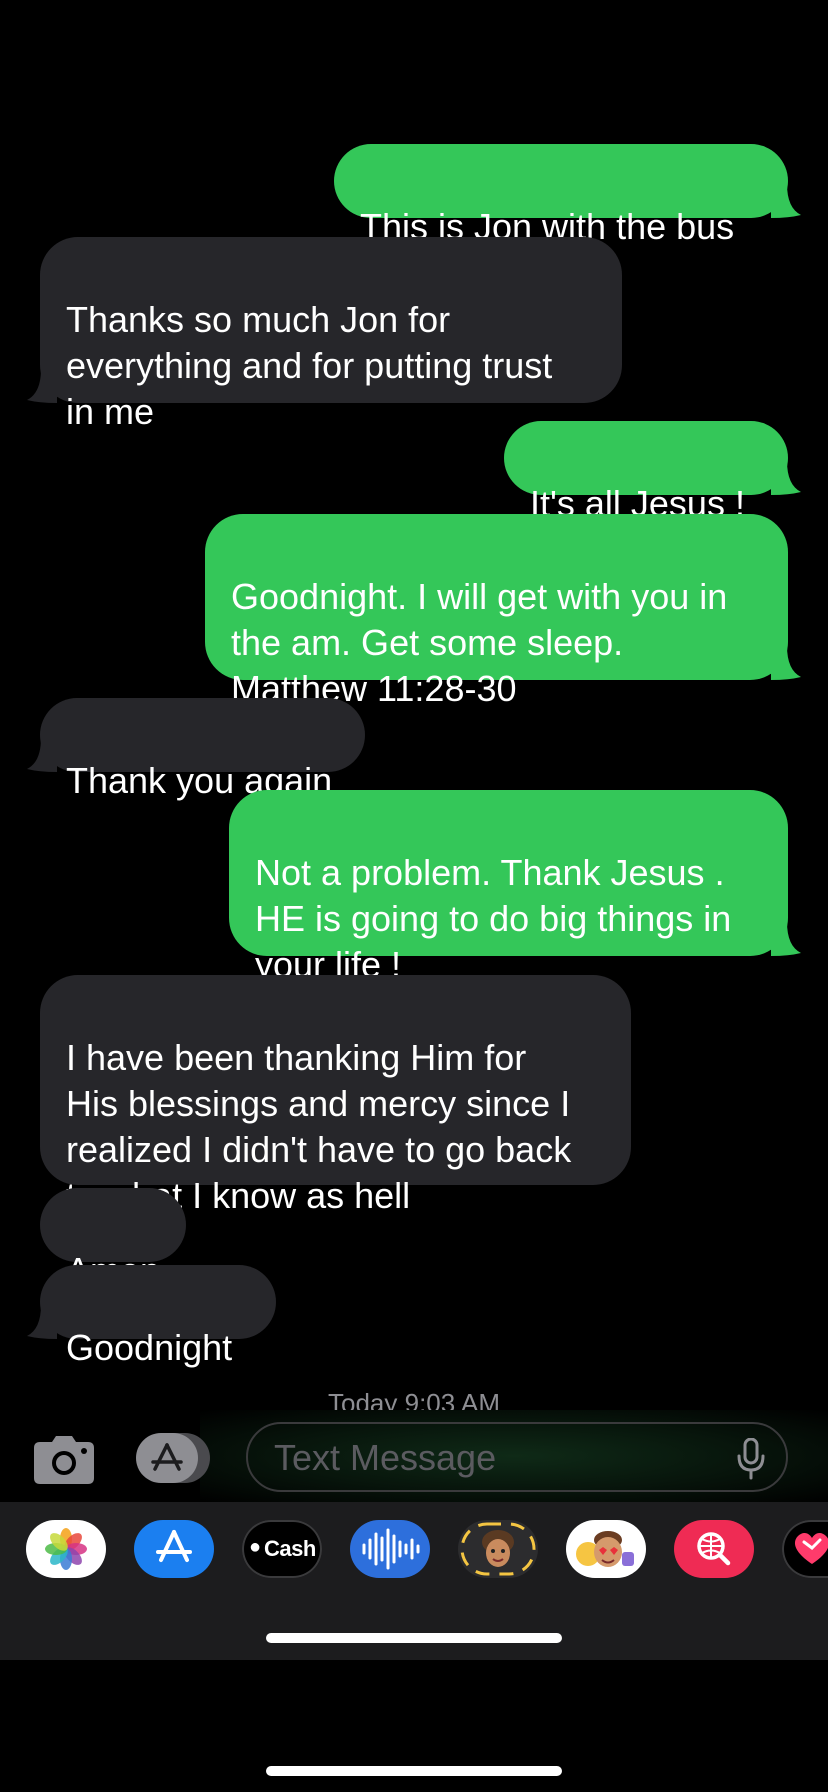  Describe the element at coordinates (174, 1549) in the screenshot. I see `app-store-app-icon` at that location.